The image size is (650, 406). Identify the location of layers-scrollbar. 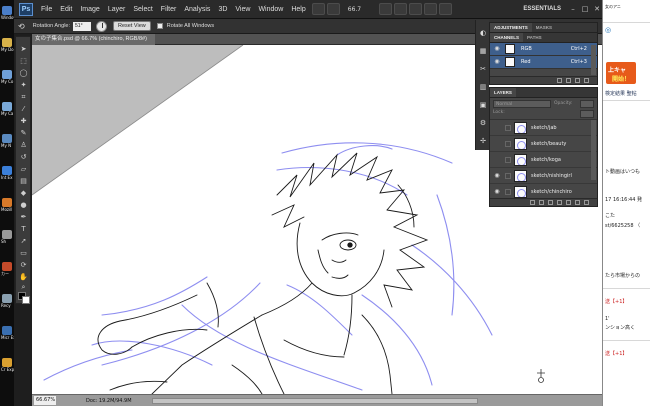
(593, 150).